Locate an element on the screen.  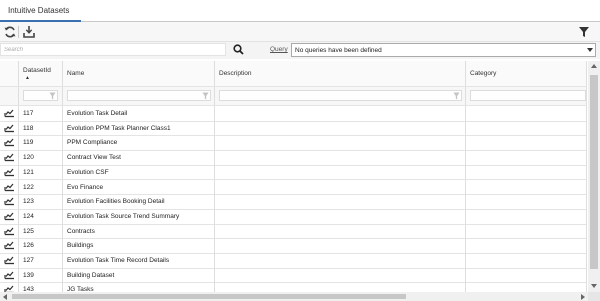
refresh-icon is located at coordinates (10, 32).